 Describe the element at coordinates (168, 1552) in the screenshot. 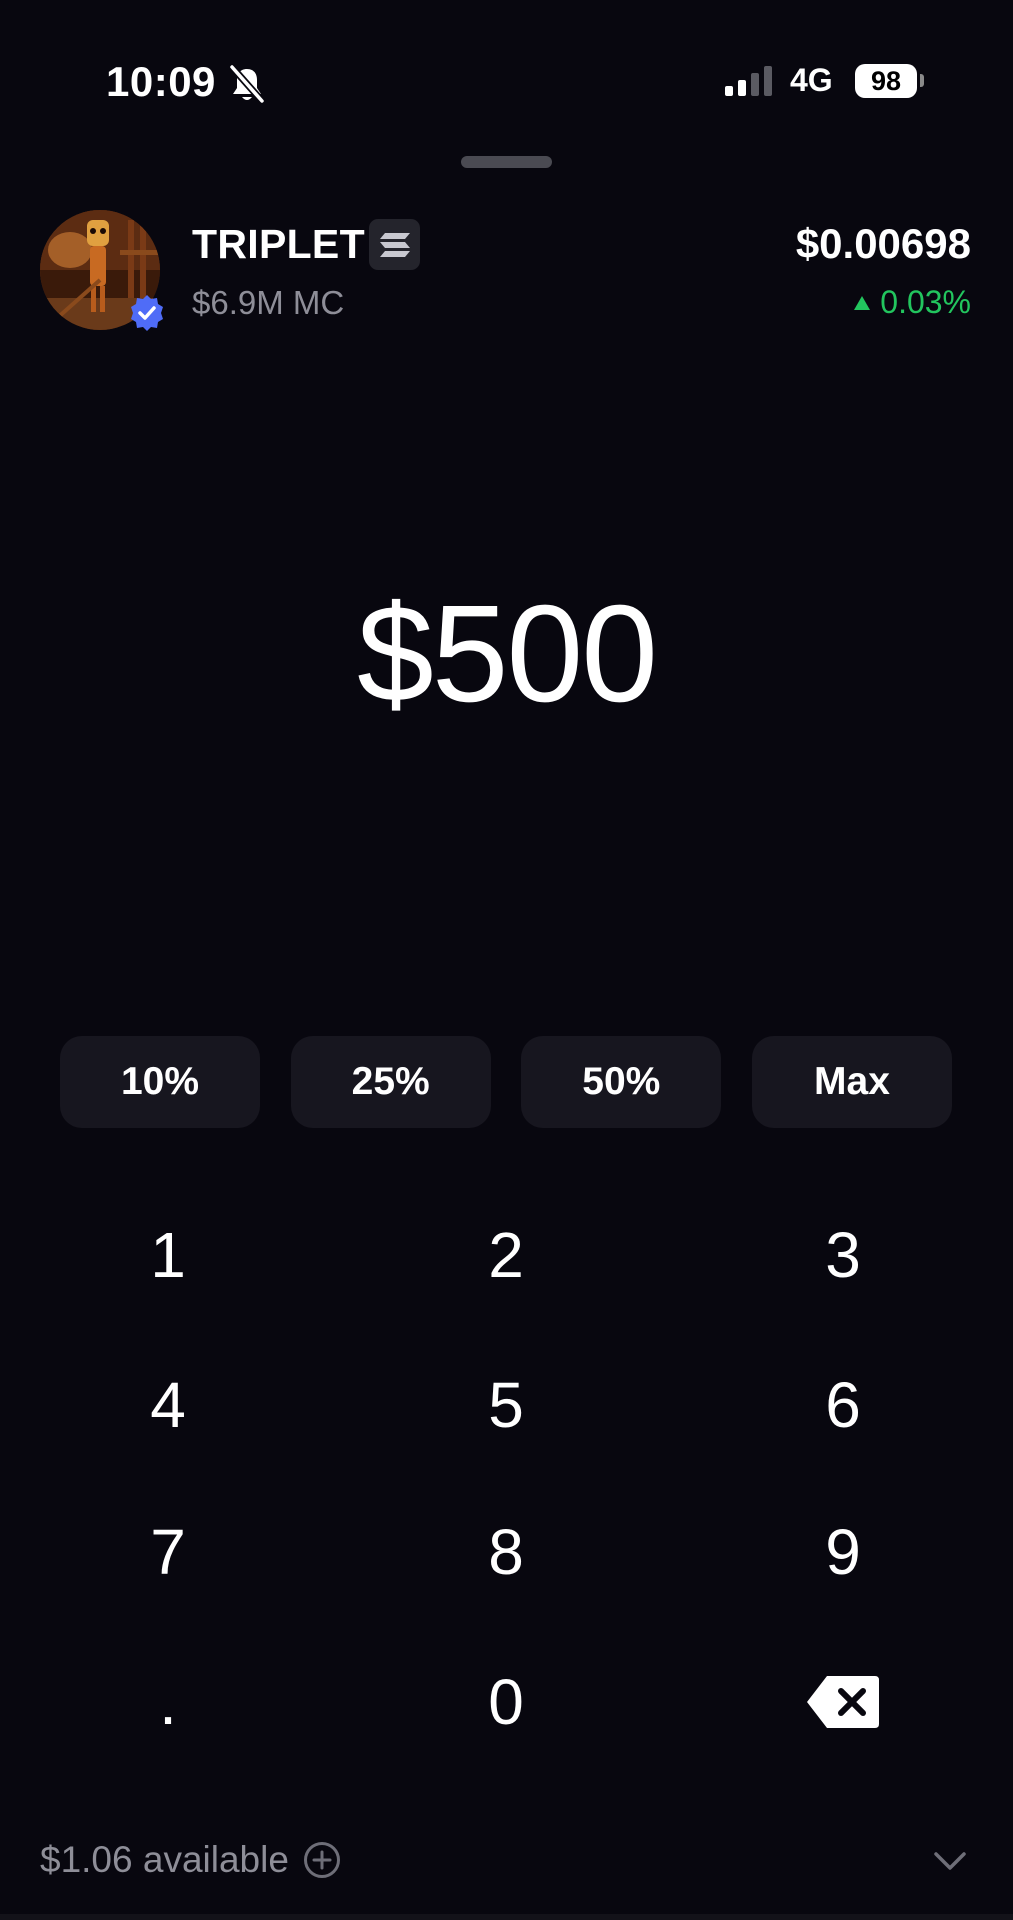

I see `key-7: 7` at that location.